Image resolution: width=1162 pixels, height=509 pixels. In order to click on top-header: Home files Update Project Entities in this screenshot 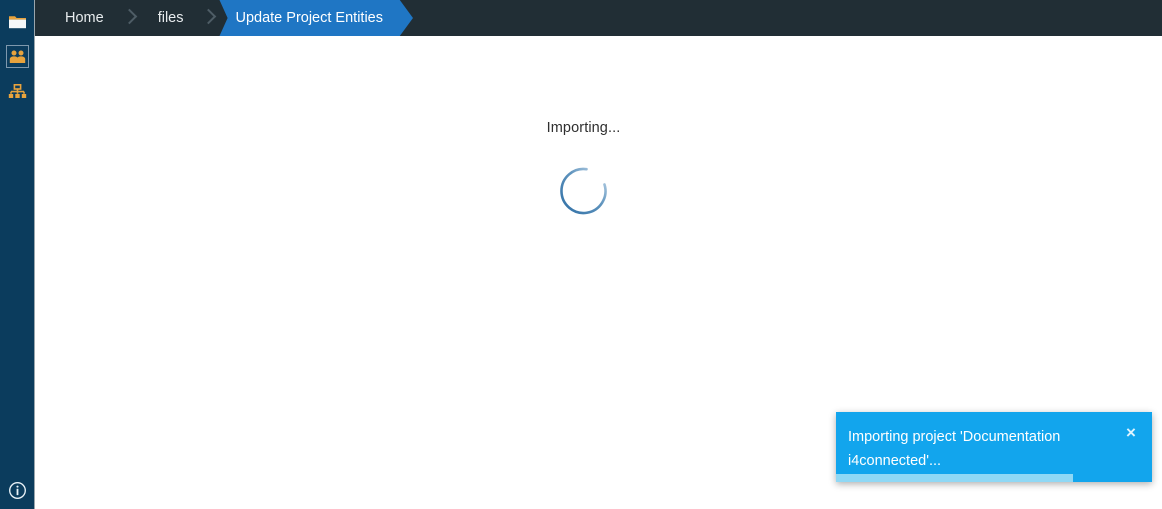, I will do `click(598, 18)`.